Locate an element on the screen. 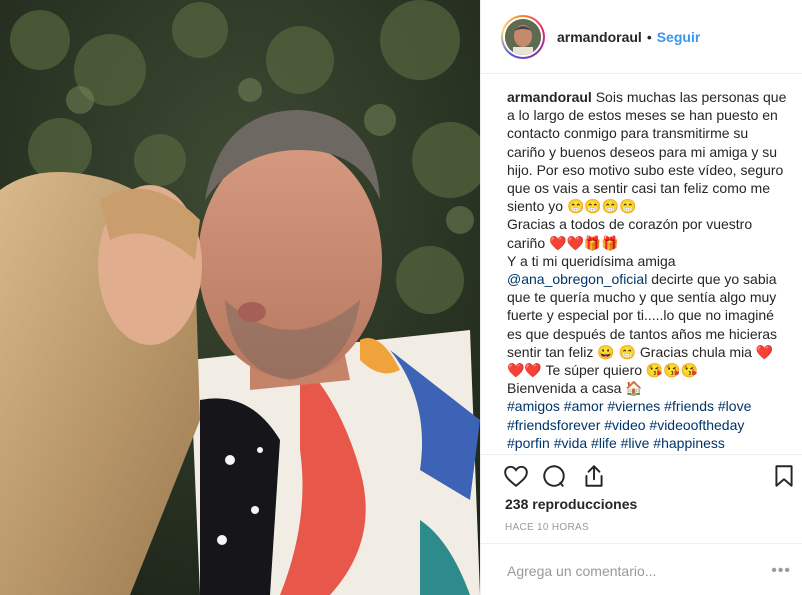  caption-emoji-4: 😘😘😘 is located at coordinates (672, 370).